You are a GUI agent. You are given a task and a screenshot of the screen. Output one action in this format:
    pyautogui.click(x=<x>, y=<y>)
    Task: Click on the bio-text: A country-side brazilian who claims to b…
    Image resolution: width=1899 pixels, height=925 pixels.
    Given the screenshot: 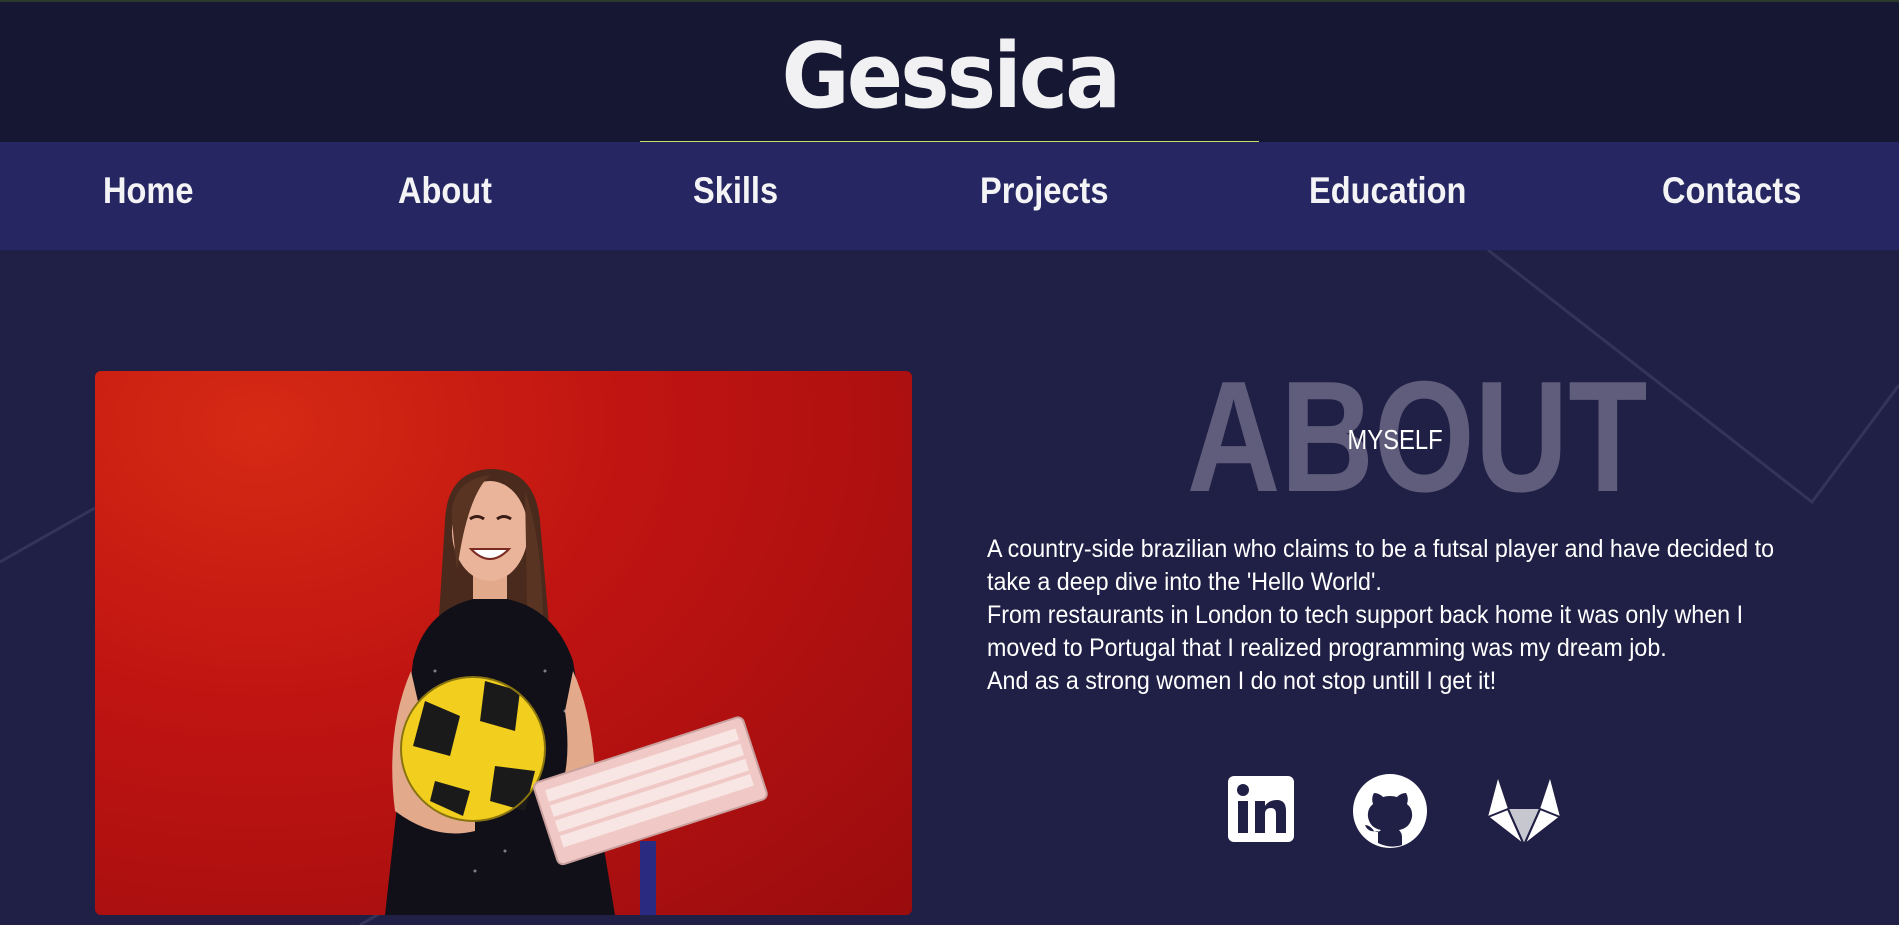 What is the action you would take?
    pyautogui.click(x=1427, y=615)
    